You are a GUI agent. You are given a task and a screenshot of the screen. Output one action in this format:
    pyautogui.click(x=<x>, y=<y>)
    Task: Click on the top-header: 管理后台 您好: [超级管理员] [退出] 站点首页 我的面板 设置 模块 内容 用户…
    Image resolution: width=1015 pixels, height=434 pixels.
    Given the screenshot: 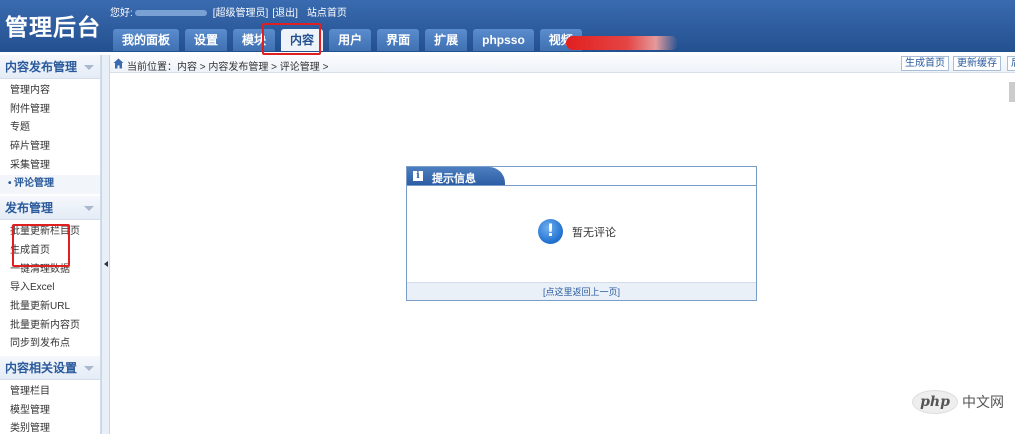 What is the action you would take?
    pyautogui.click(x=507, y=27)
    